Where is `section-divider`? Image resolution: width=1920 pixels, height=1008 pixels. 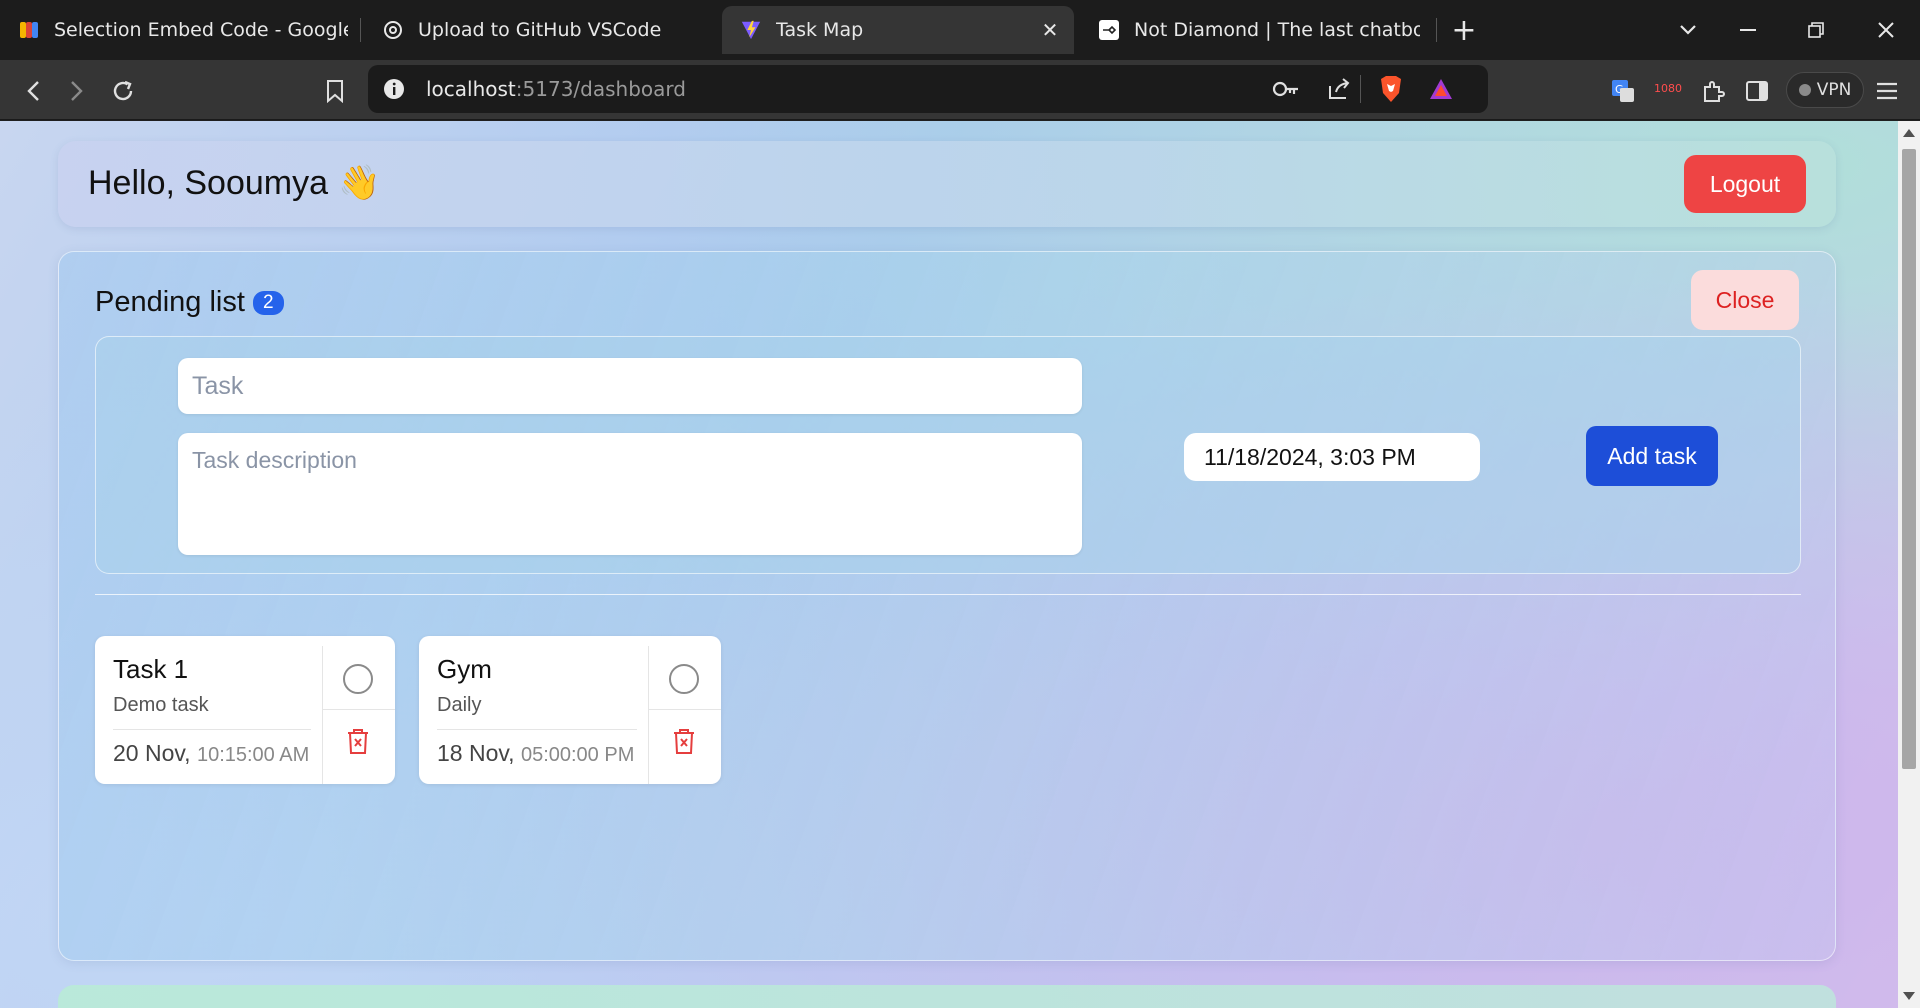
section-divider is located at coordinates (948, 594).